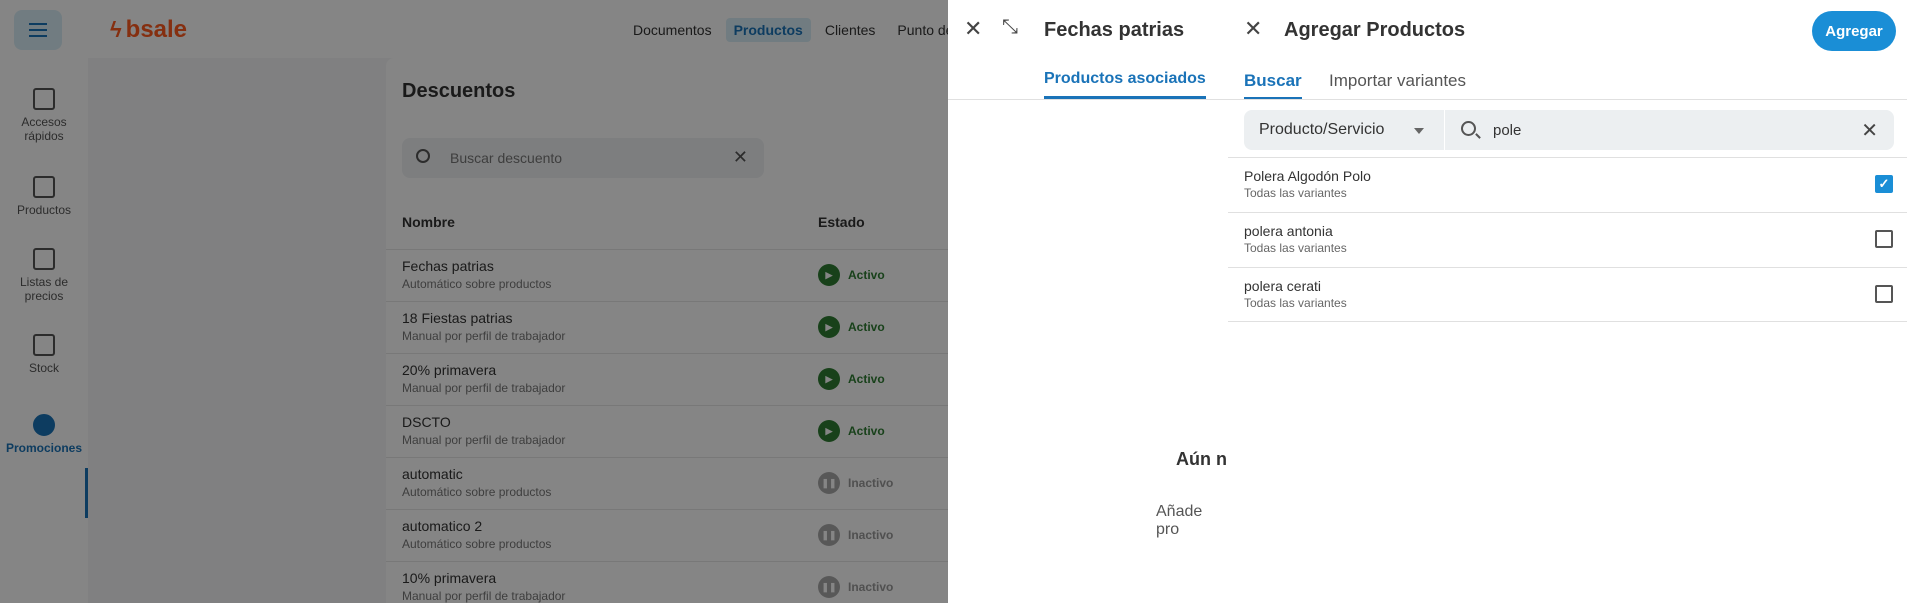 The image size is (1907, 603). What do you see at coordinates (1125, 84) in the screenshot?
I see `tab-productos-asociados: Productos asociados` at bounding box center [1125, 84].